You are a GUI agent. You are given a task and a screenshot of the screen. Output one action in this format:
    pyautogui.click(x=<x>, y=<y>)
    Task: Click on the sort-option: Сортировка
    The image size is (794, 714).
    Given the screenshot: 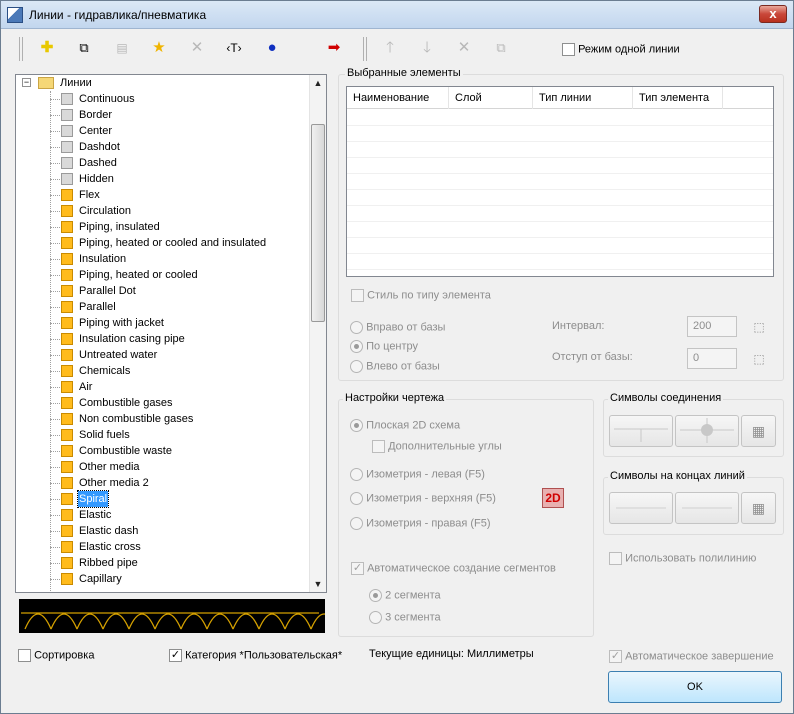 What is the action you would take?
    pyautogui.click(x=56, y=655)
    